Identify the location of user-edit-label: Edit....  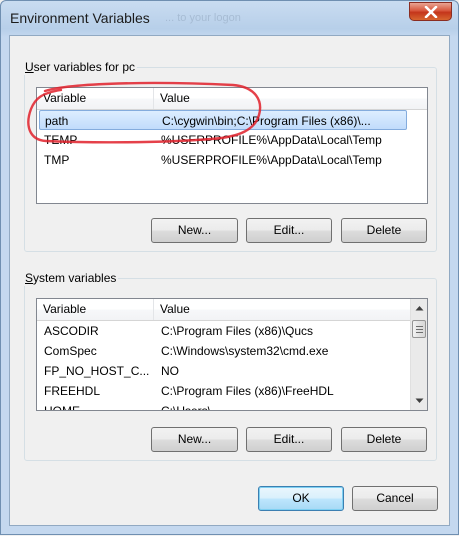
(289, 230).